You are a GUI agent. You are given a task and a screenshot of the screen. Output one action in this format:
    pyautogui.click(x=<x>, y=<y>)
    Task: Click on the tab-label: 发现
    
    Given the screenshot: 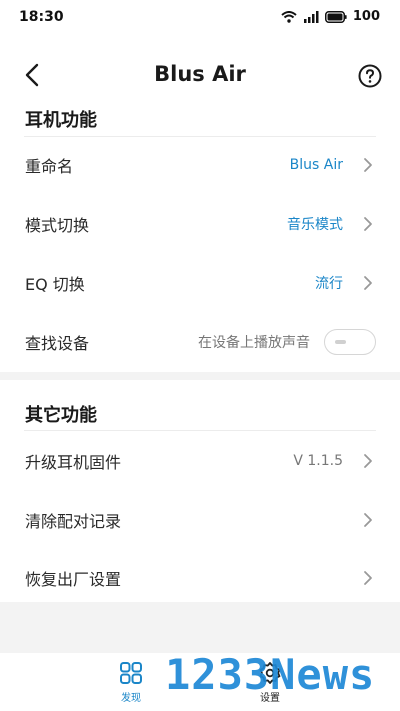 What is the action you would take?
    pyautogui.click(x=131, y=698)
    